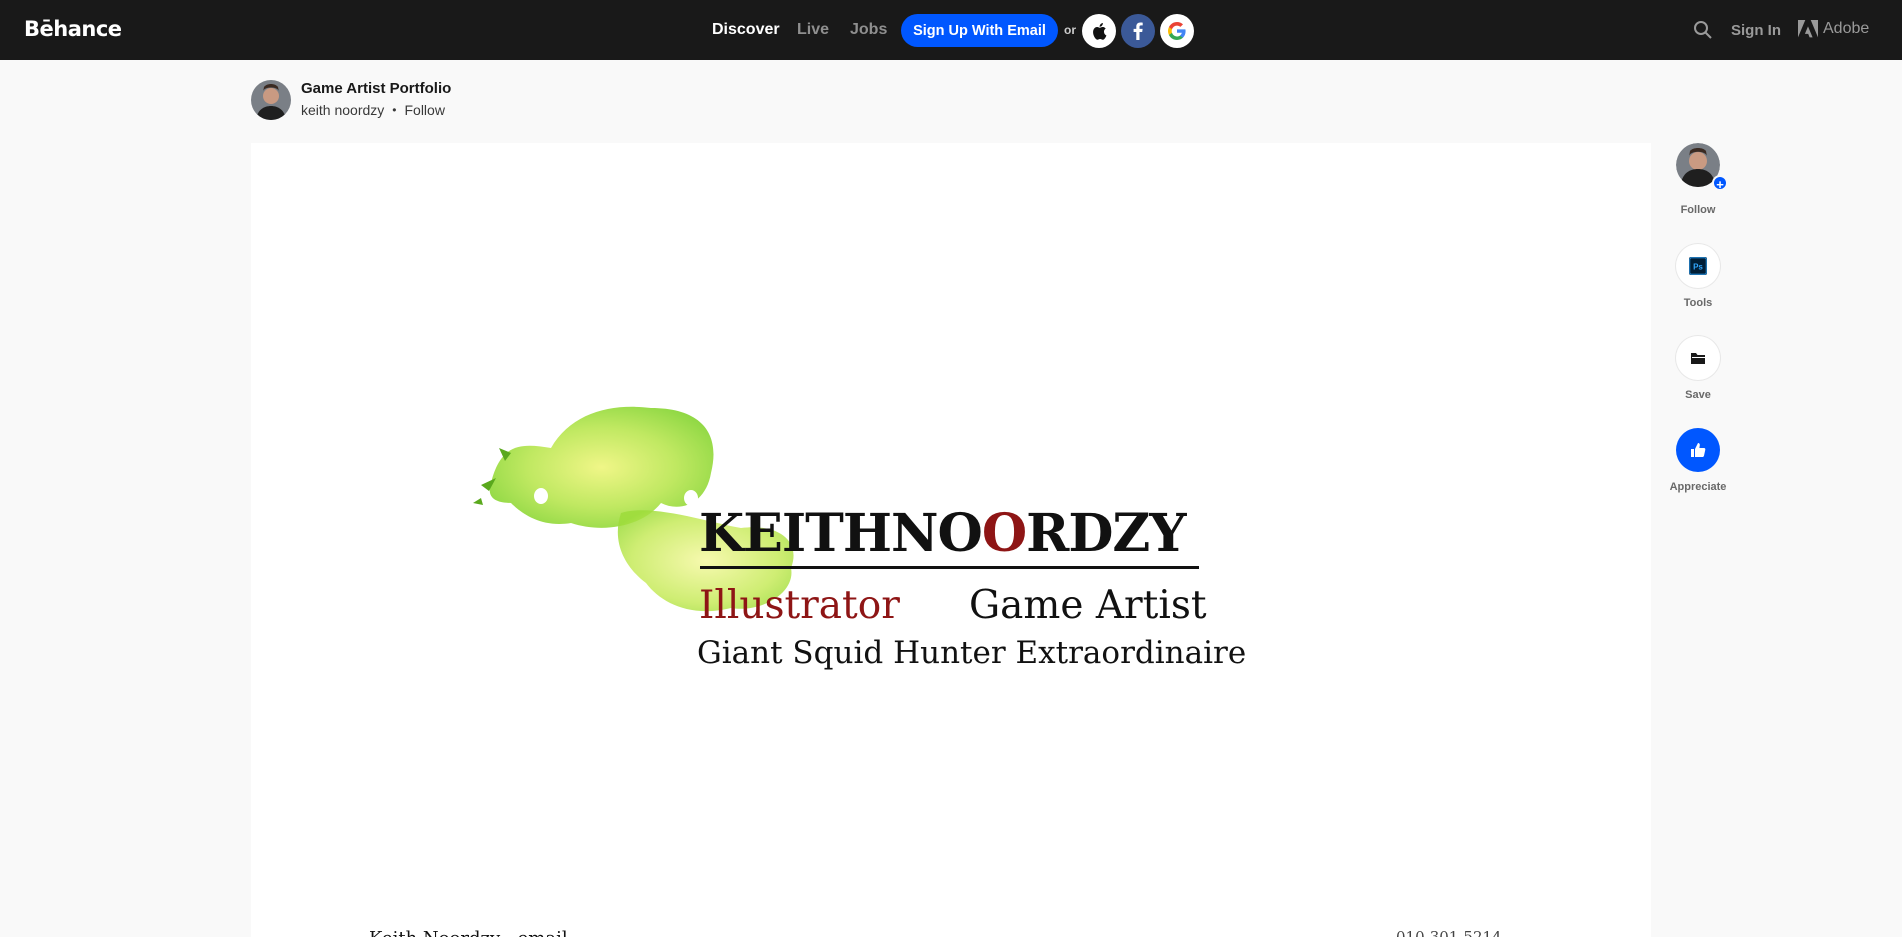 The width and height of the screenshot is (1902, 937). I want to click on thumbs-up-icon, so click(1698, 450).